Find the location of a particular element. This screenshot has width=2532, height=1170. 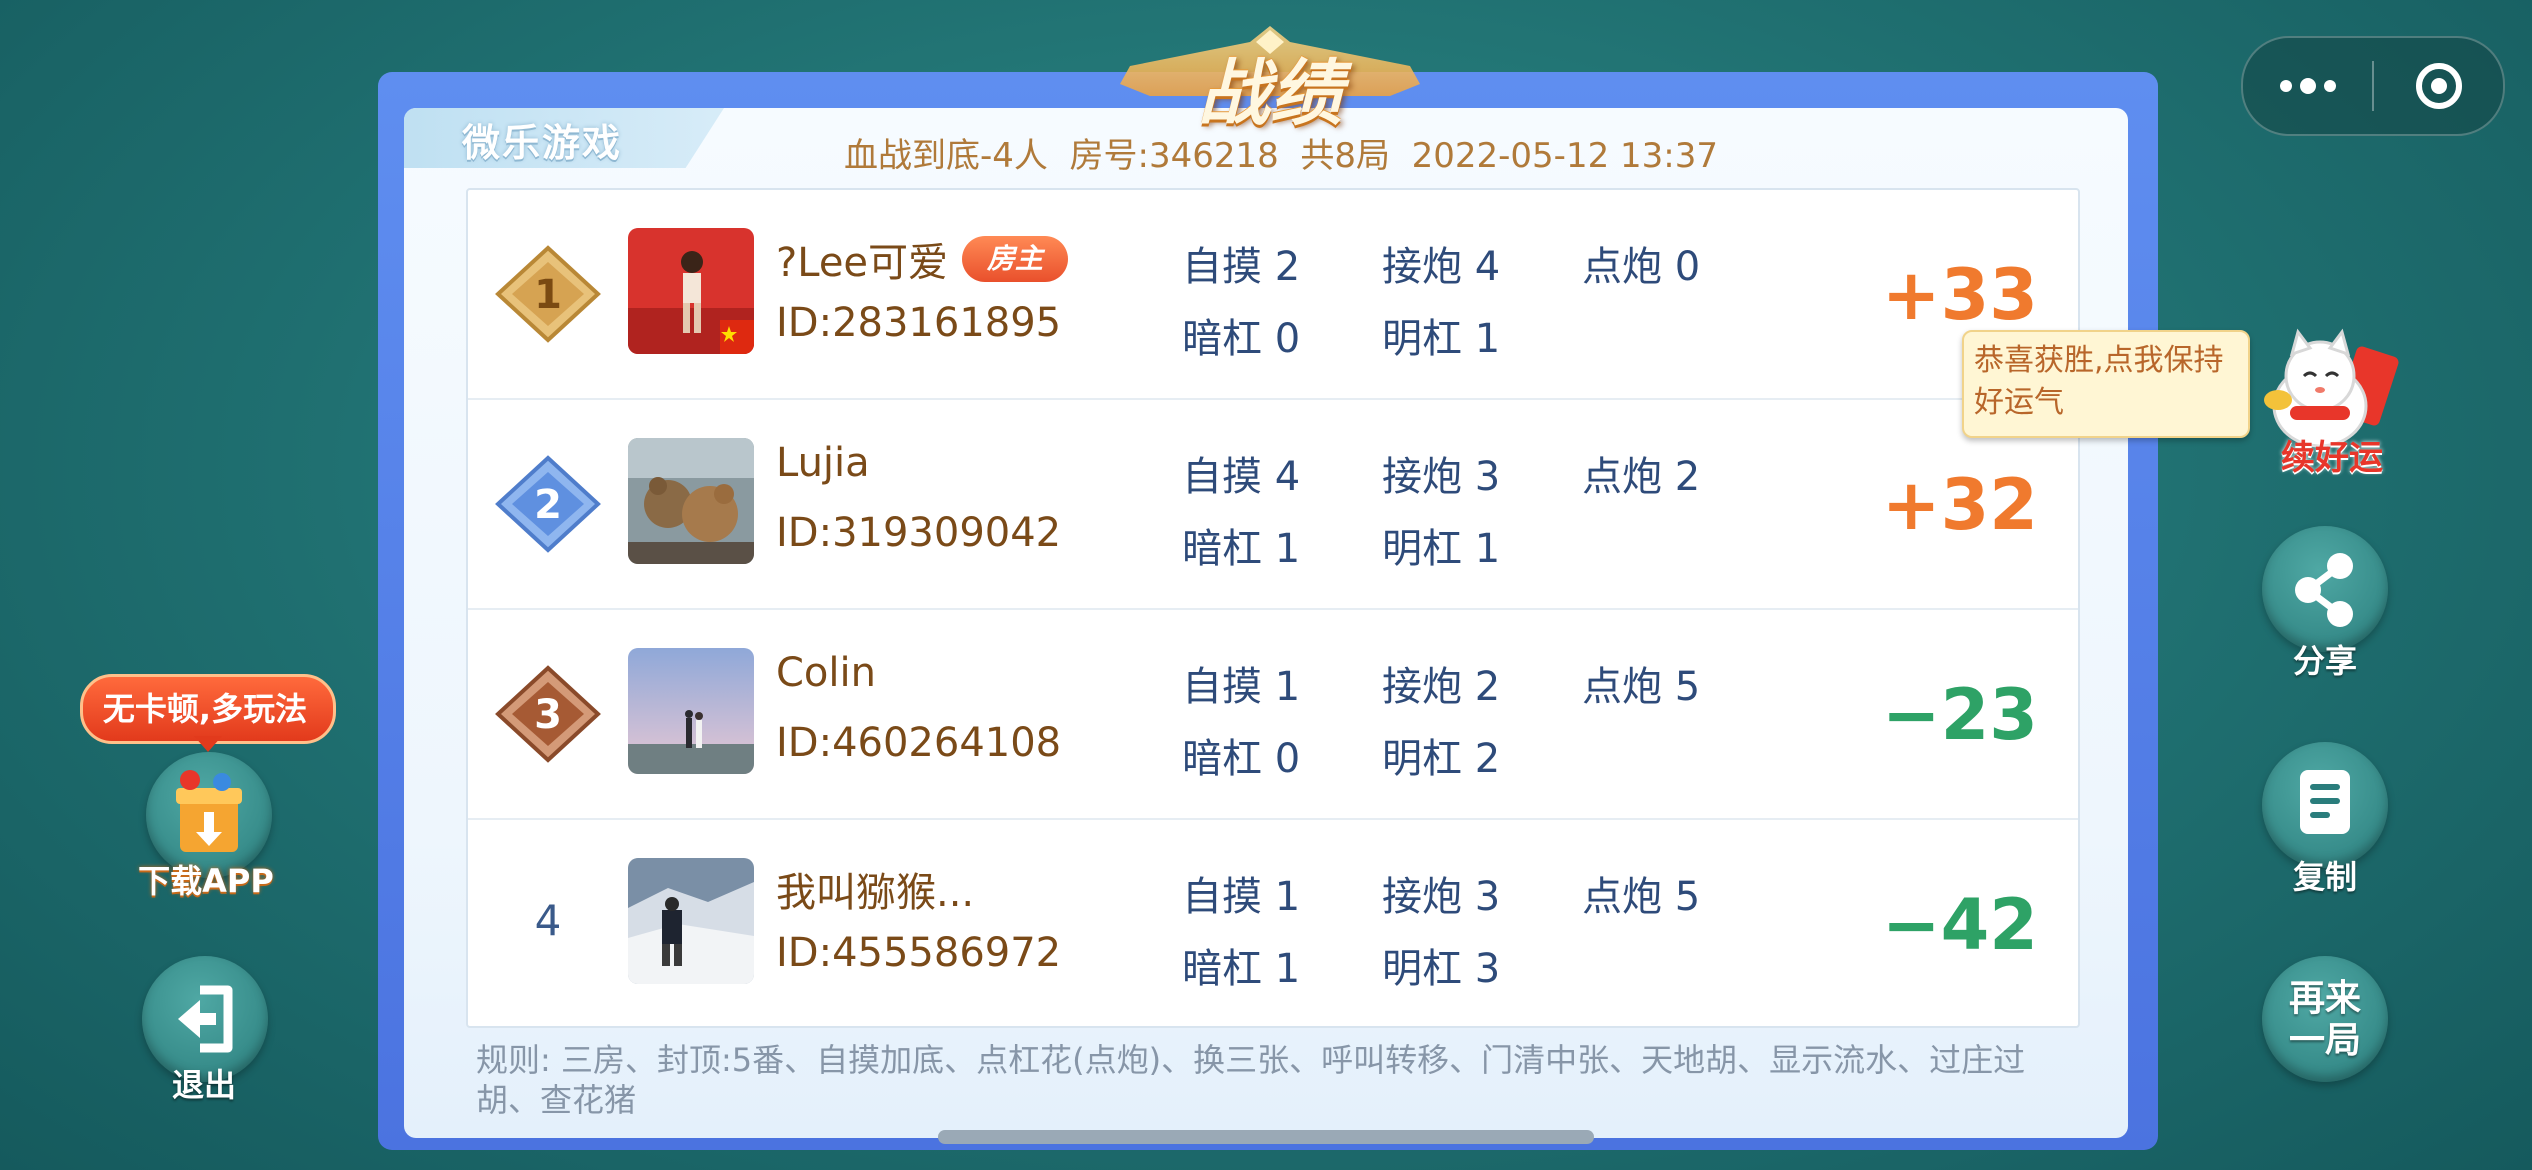

document-copy-icon is located at coordinates (2325, 802).